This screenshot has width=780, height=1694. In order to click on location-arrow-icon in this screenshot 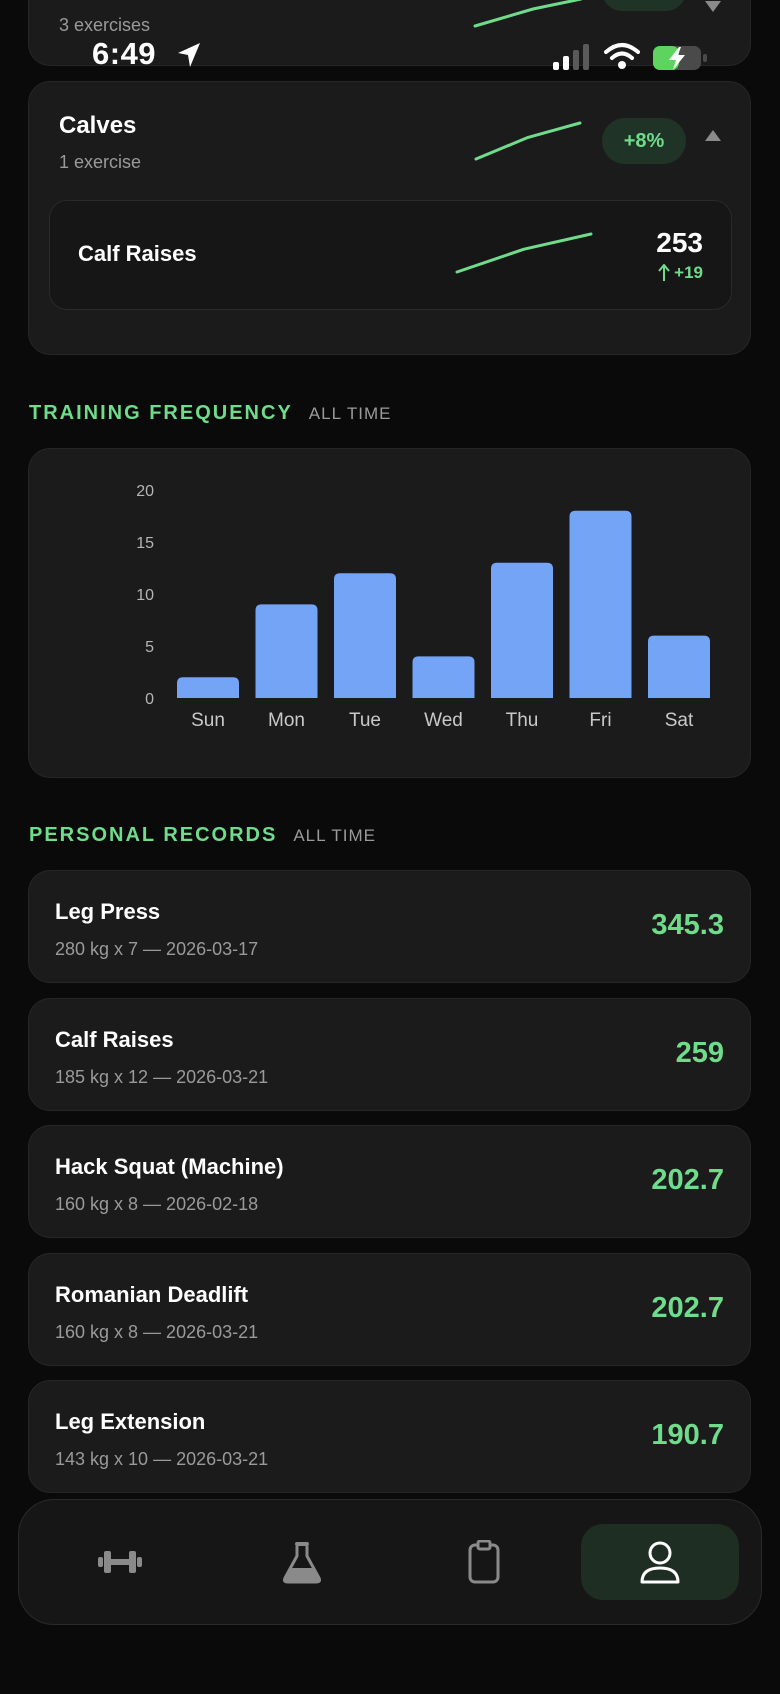, I will do `click(189, 55)`.